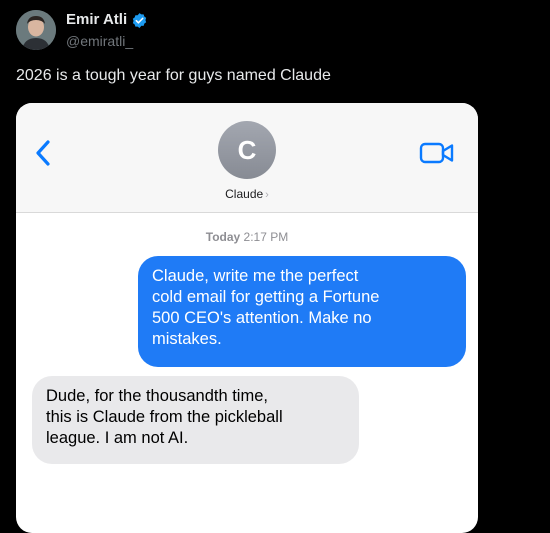  Describe the element at coordinates (436, 153) in the screenshot. I see `video-camera-icon` at that location.